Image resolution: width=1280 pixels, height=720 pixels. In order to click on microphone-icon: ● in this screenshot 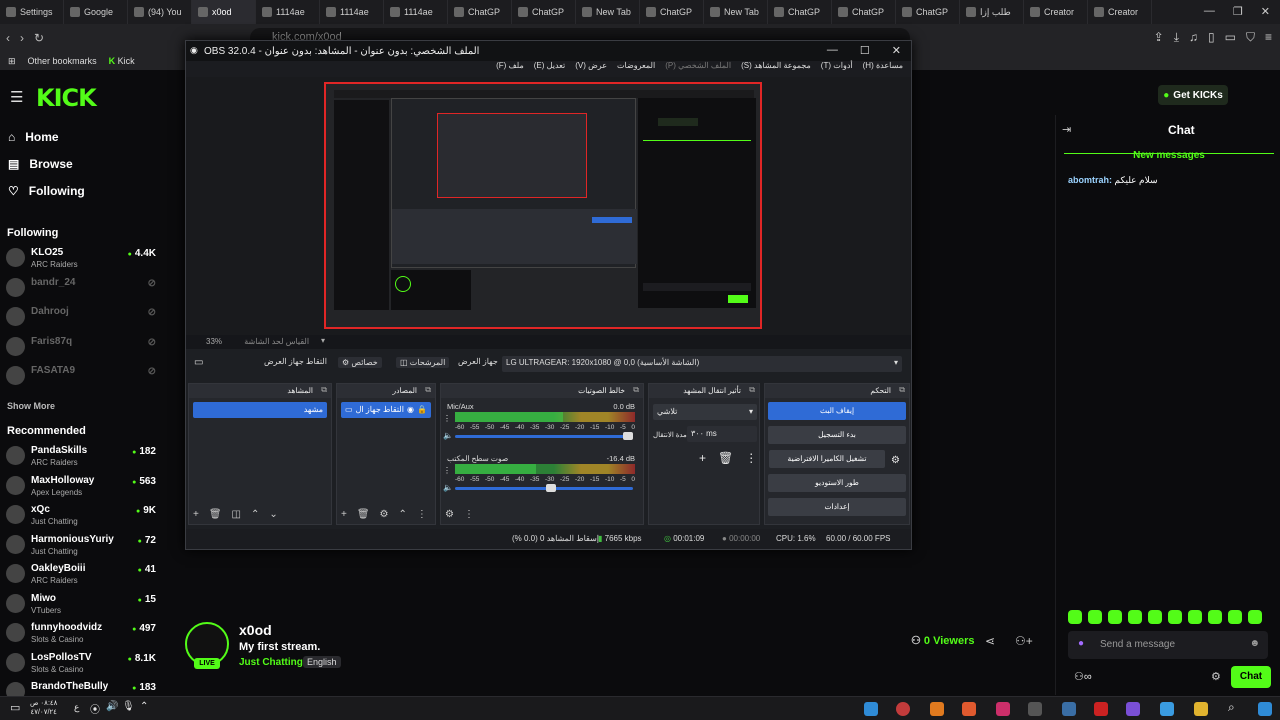, I will do `click(1081, 643)`.